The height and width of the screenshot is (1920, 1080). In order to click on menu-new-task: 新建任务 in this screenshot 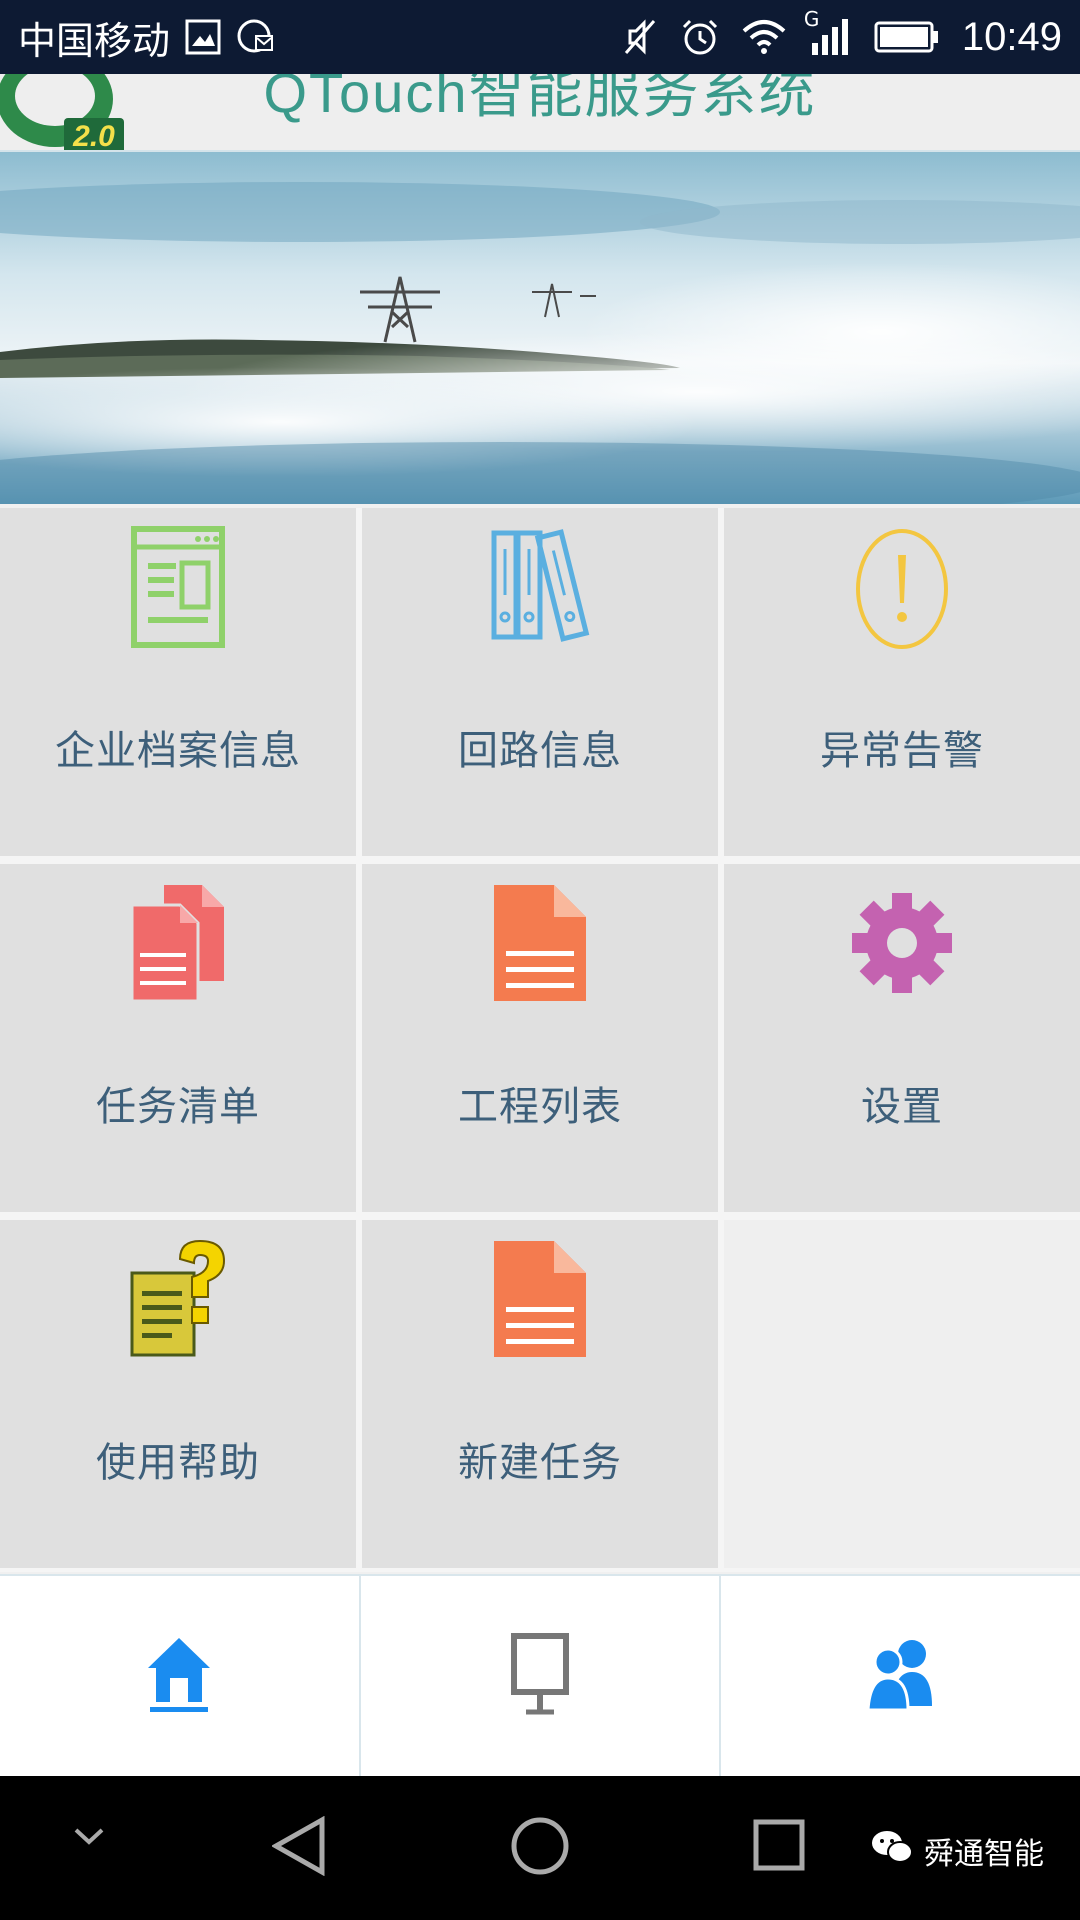, I will do `click(540, 1394)`.